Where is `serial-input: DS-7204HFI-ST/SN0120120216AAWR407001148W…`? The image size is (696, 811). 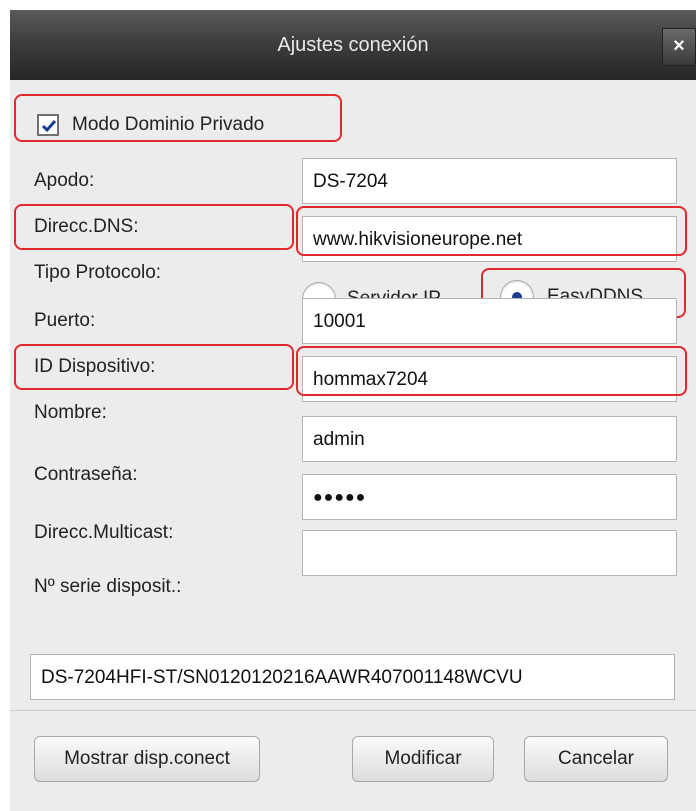 serial-input: DS-7204HFI-ST/SN0120120216AAWR407001148W… is located at coordinates (352, 677).